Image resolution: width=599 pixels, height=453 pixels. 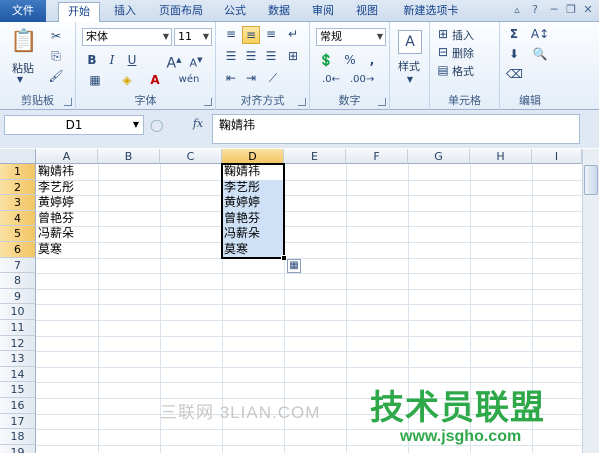 I want to click on italic-button: I, so click(x=112, y=60).